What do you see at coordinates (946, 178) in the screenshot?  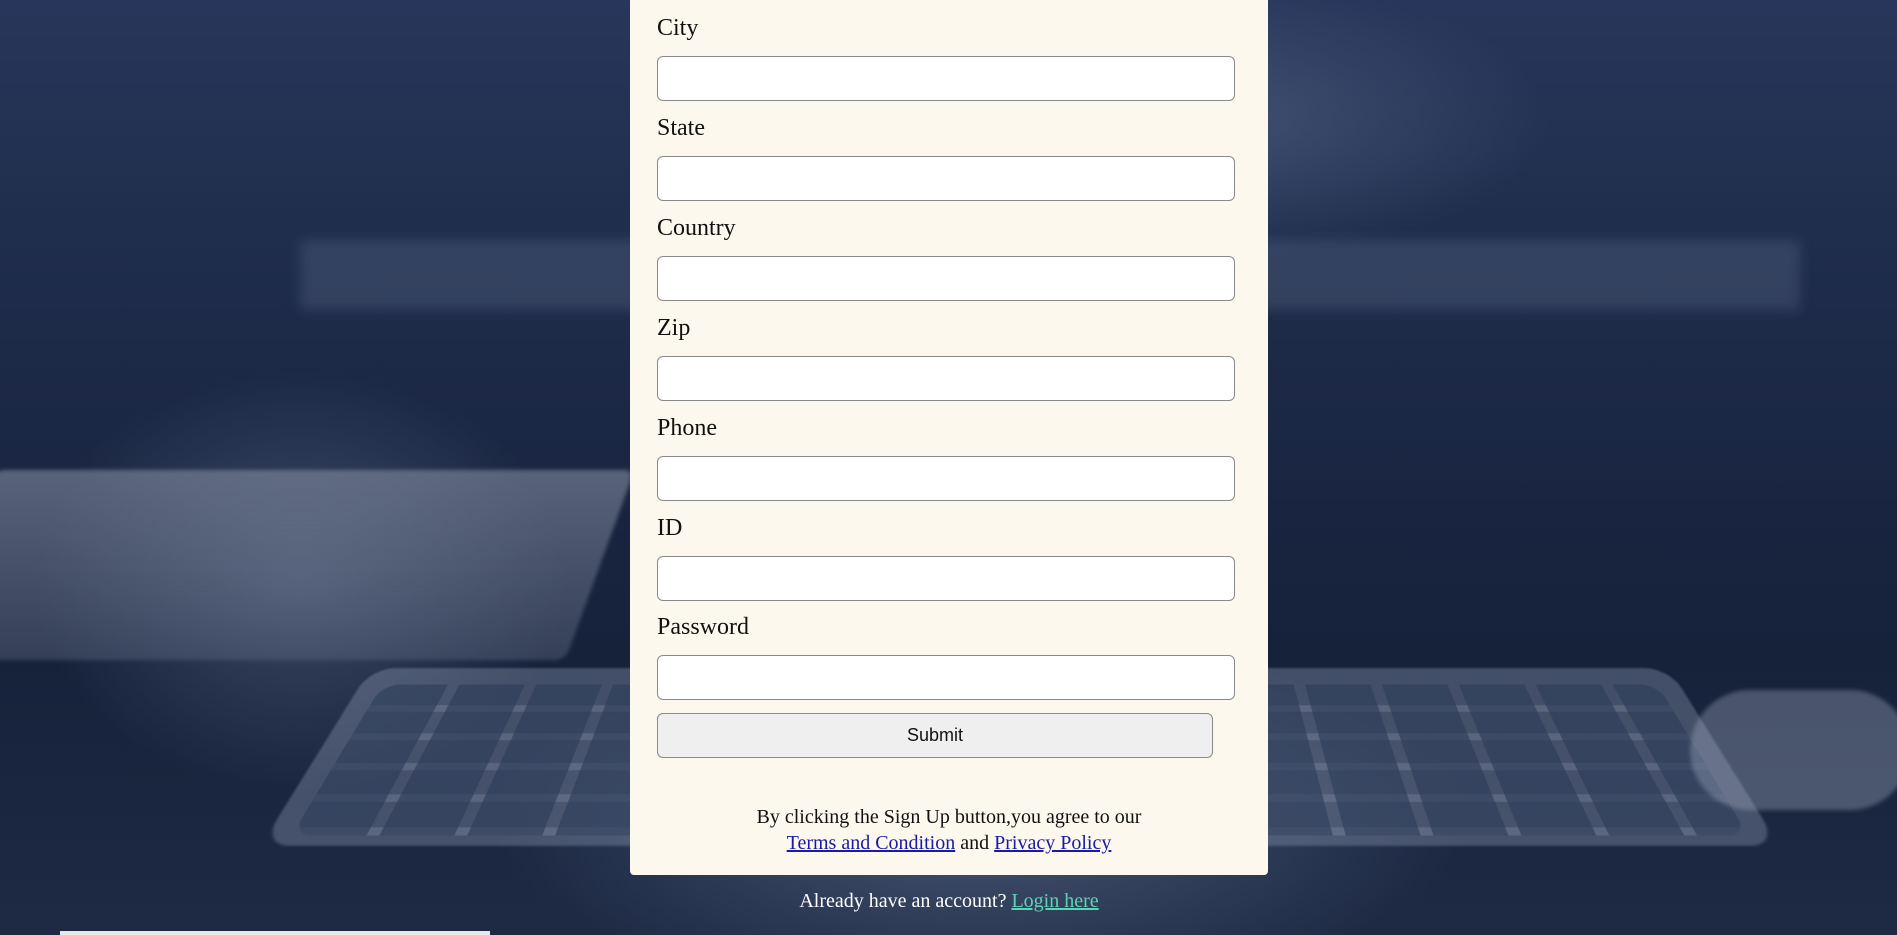 I see `state-input` at bounding box center [946, 178].